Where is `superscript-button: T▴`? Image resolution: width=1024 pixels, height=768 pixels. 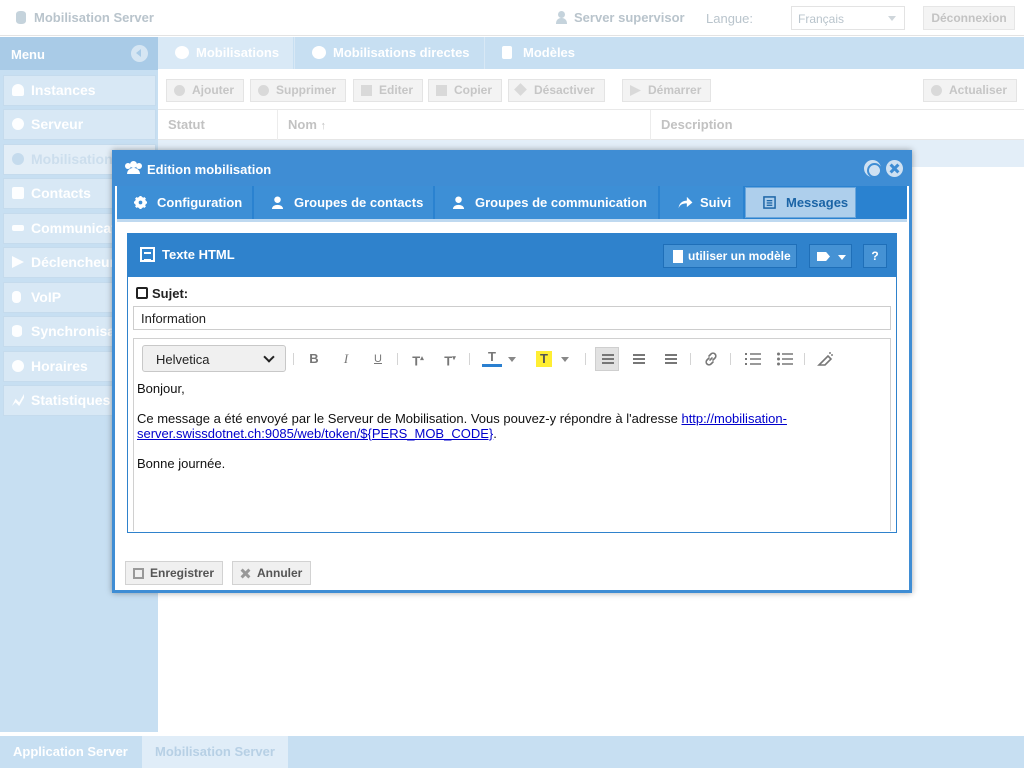
superscript-button: T▴ is located at coordinates (418, 359).